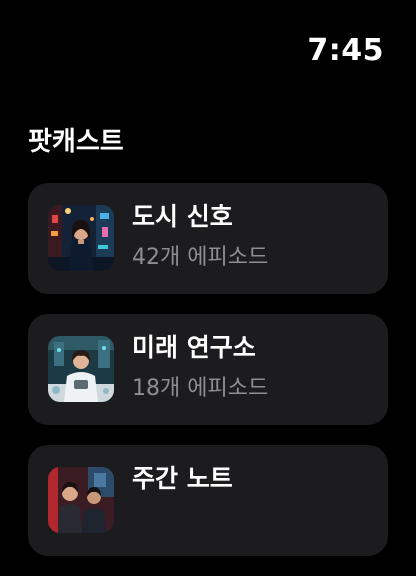 The width and height of the screenshot is (416, 576). I want to click on two-hosts-artwork, so click(81, 500).